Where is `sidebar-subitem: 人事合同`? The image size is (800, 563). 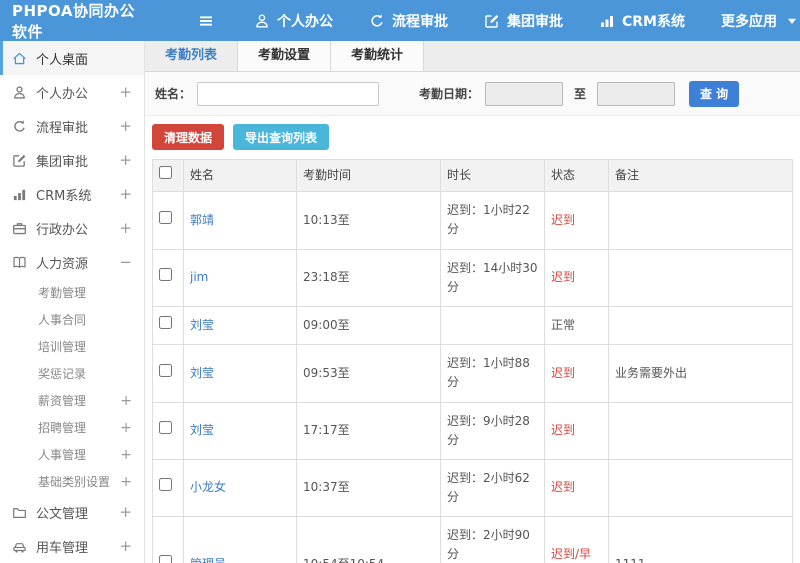 sidebar-subitem: 人事合同 is located at coordinates (72, 319).